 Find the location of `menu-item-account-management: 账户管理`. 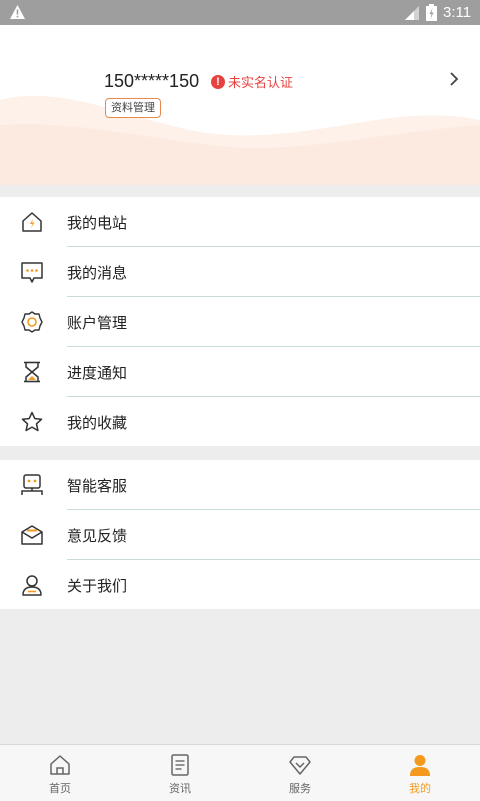

menu-item-account-management: 账户管理 is located at coordinates (240, 322).